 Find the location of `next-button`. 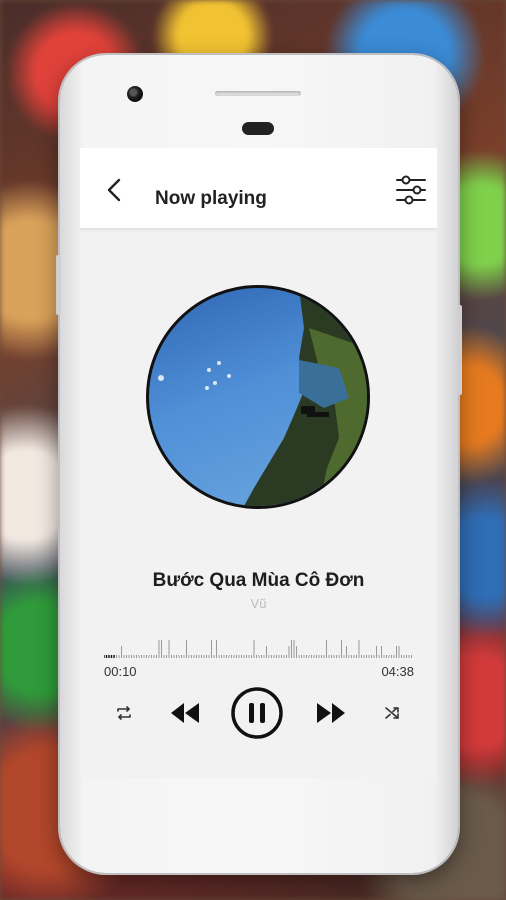

next-button is located at coordinates (331, 713).